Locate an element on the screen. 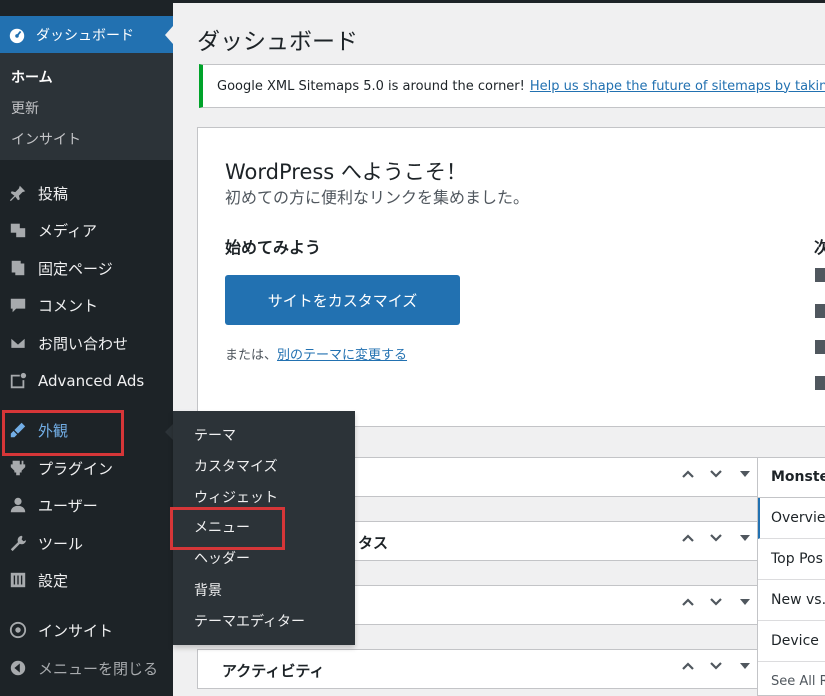 The height and width of the screenshot is (696, 825). comment-icon is located at coordinates (18, 305).